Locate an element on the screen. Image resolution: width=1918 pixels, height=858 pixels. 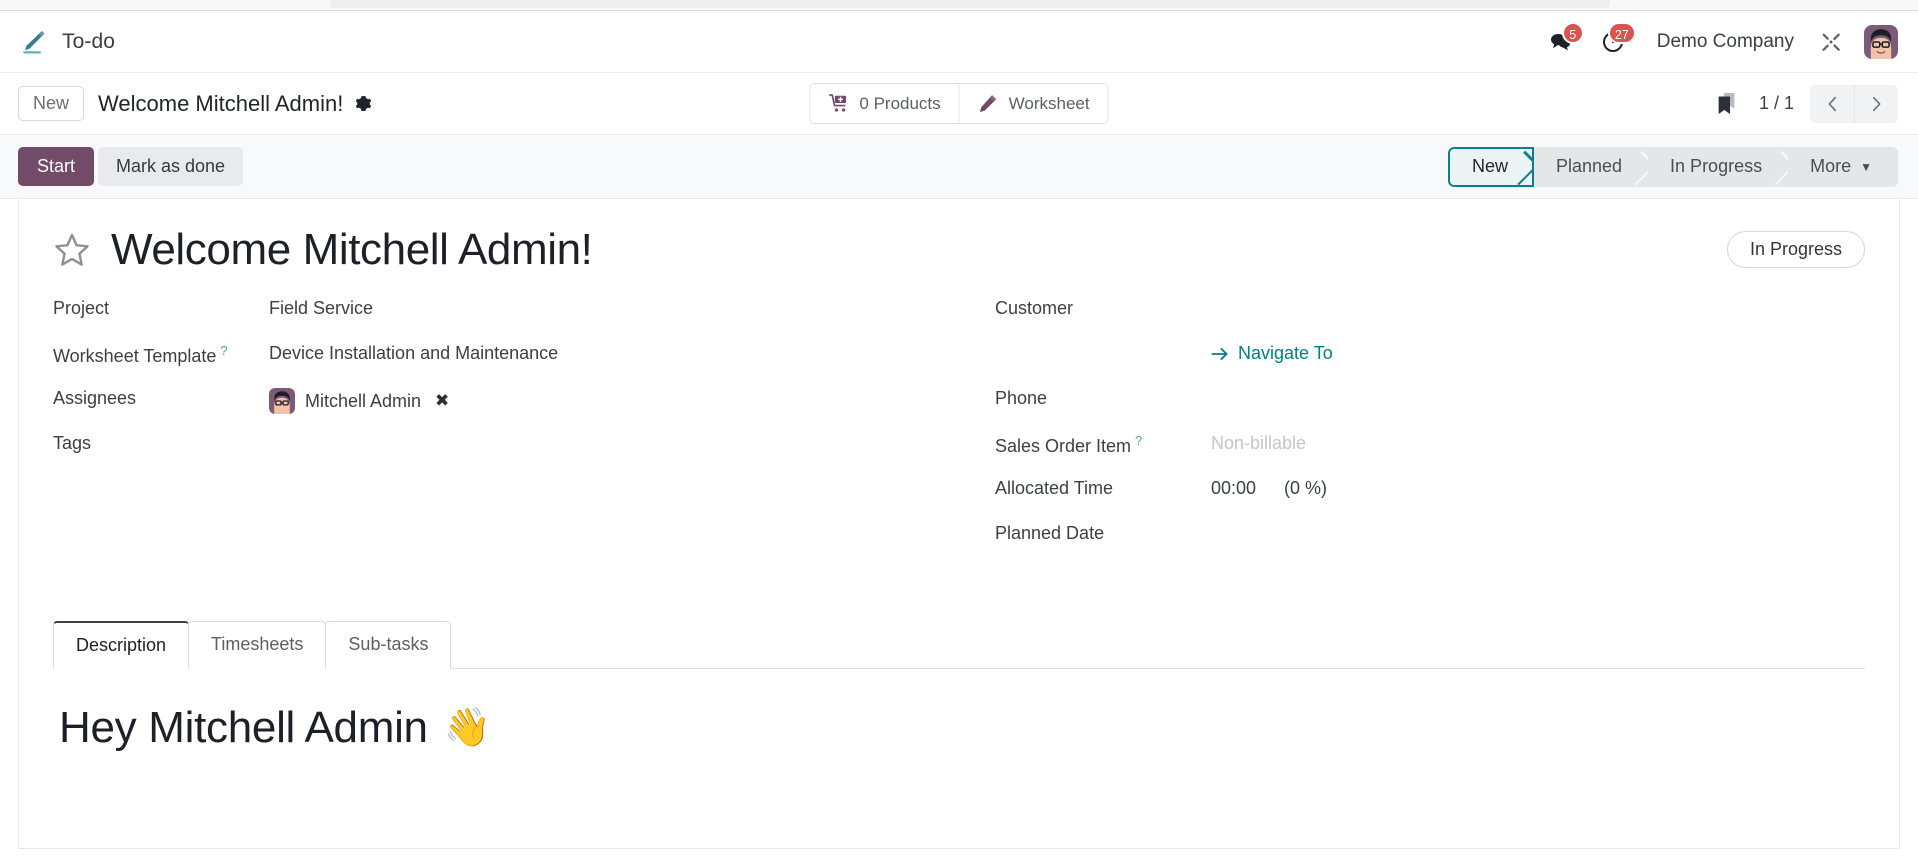
app-brand: To-do is located at coordinates (66, 42).